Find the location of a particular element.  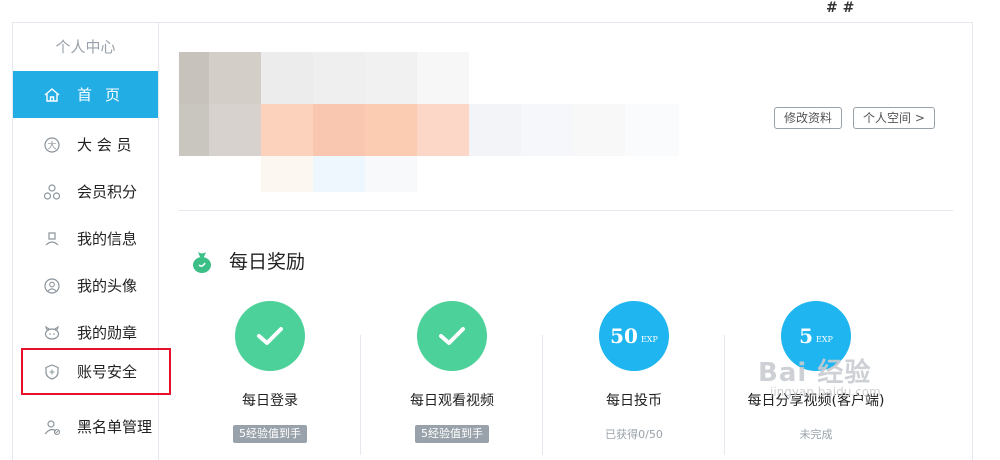

points-icon is located at coordinates (52, 192).